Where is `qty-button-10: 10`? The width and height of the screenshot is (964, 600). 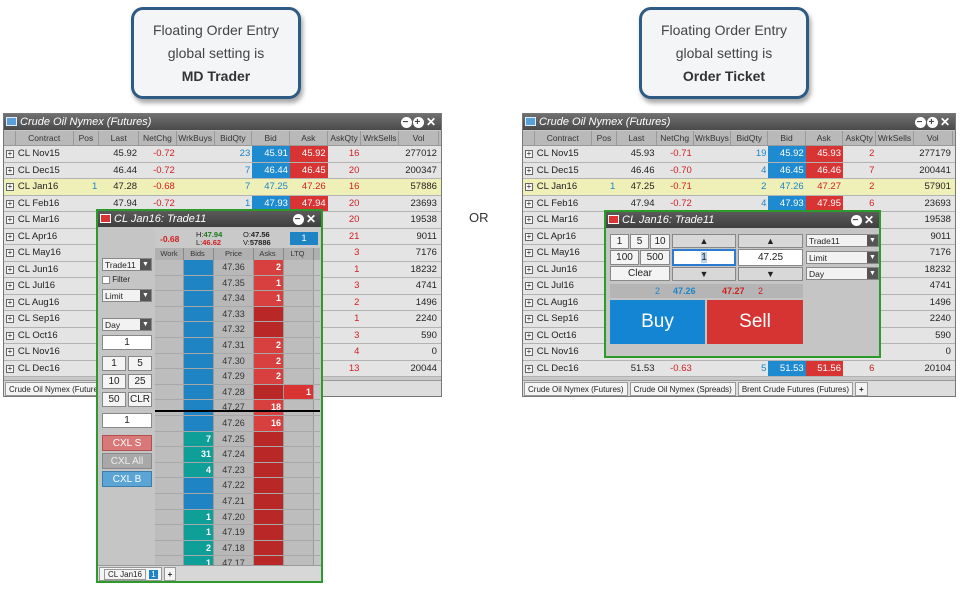
qty-button-10: 10 is located at coordinates (114, 381).